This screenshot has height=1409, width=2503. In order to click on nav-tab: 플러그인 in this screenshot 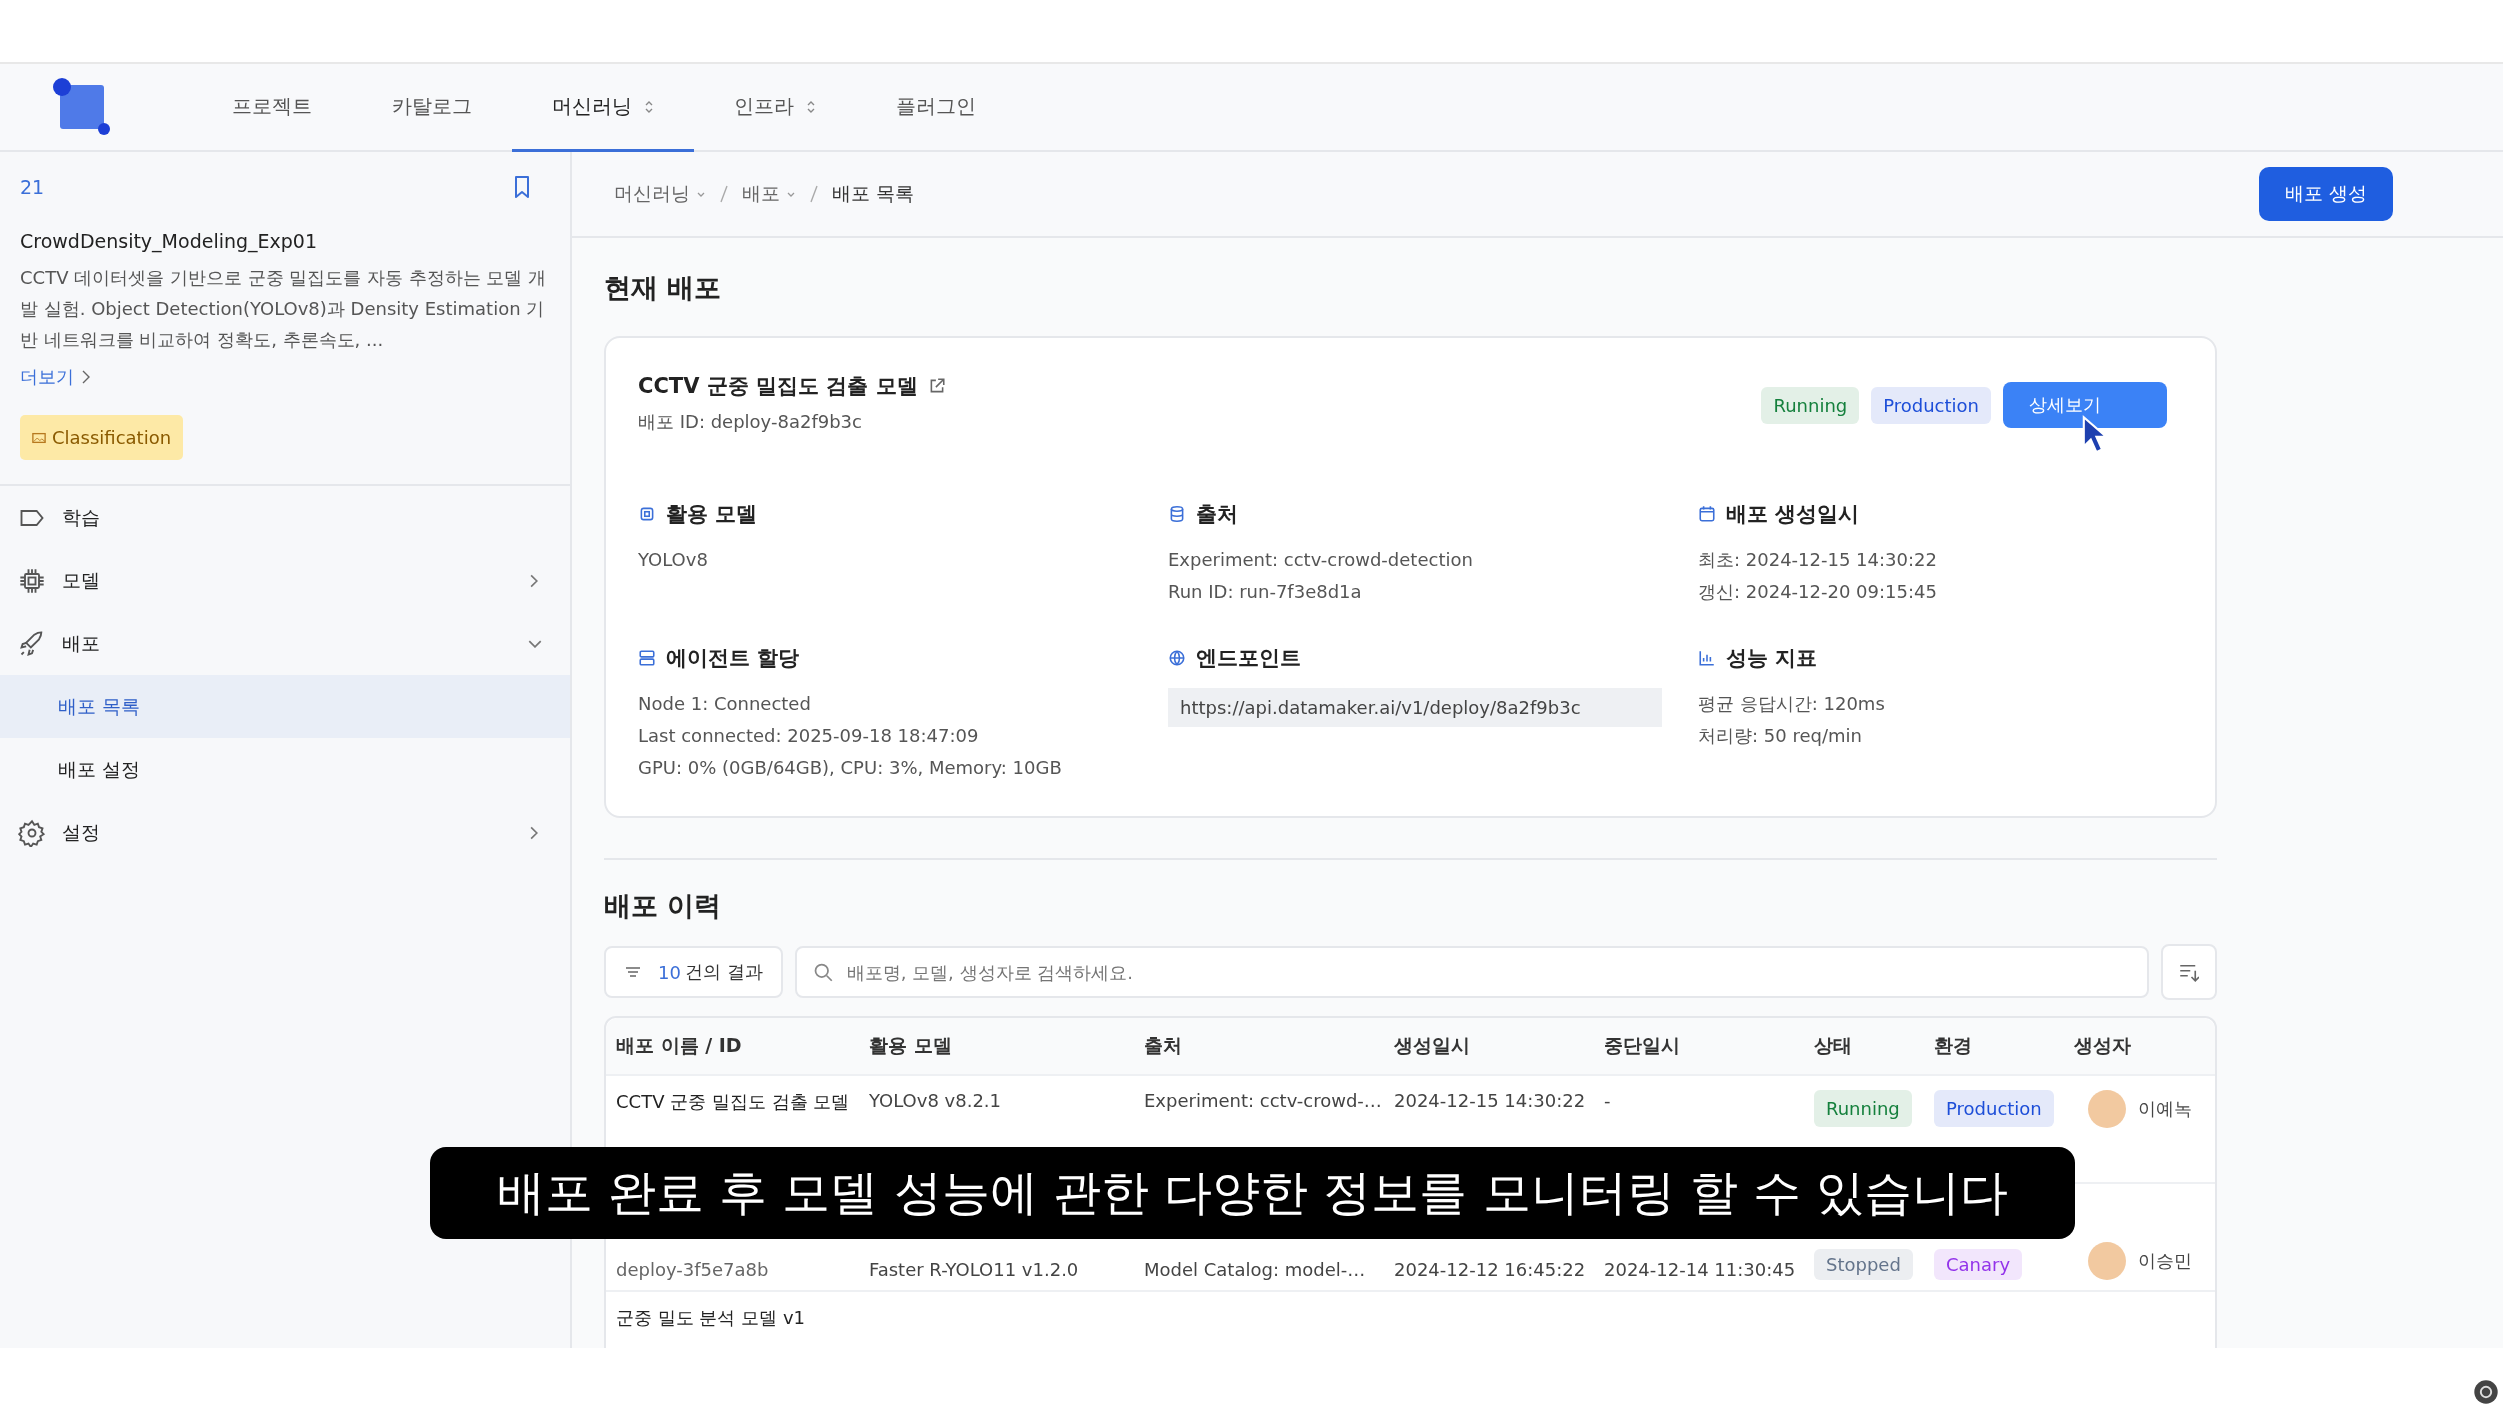, I will do `click(936, 108)`.